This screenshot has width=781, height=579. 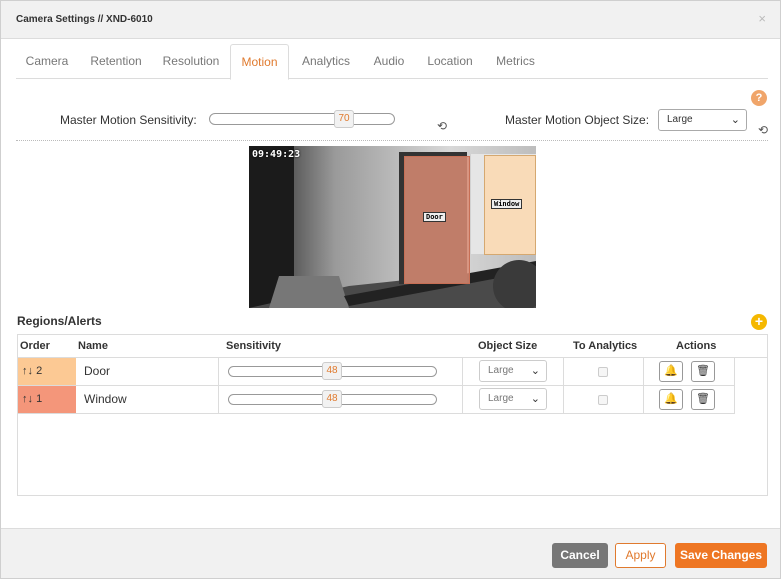 I want to click on add-region-icon: +, so click(x=759, y=322).